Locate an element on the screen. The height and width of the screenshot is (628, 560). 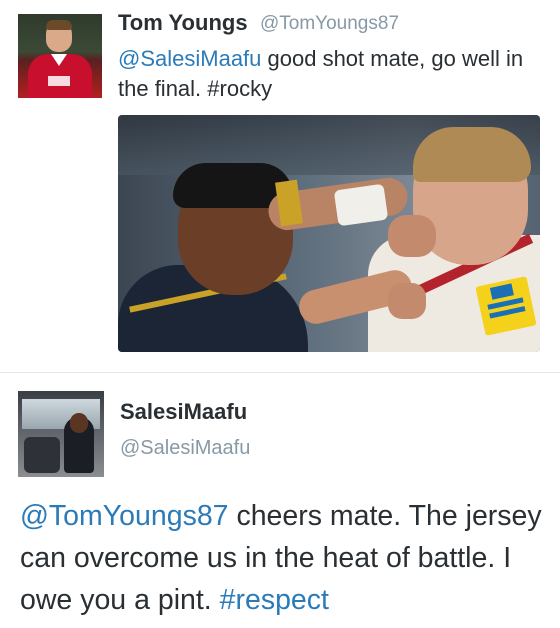
hashtag-link: #respect is located at coordinates (274, 600).